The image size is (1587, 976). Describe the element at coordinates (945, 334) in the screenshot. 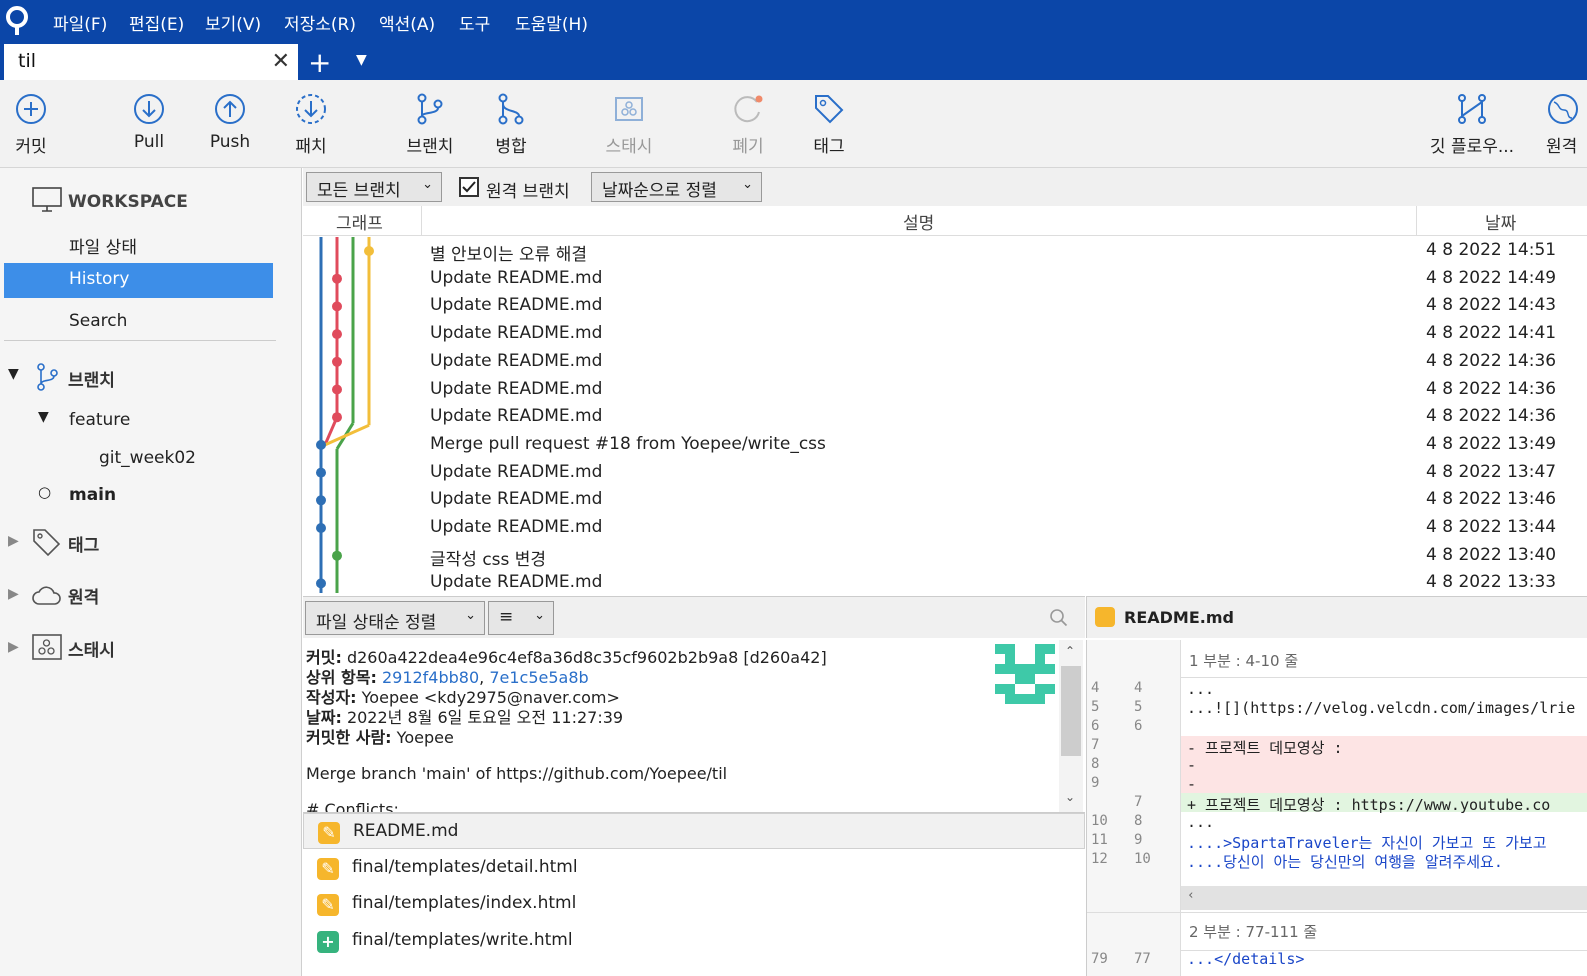

I see `commit-row: Update README.md 4 8 2022 14:41` at that location.